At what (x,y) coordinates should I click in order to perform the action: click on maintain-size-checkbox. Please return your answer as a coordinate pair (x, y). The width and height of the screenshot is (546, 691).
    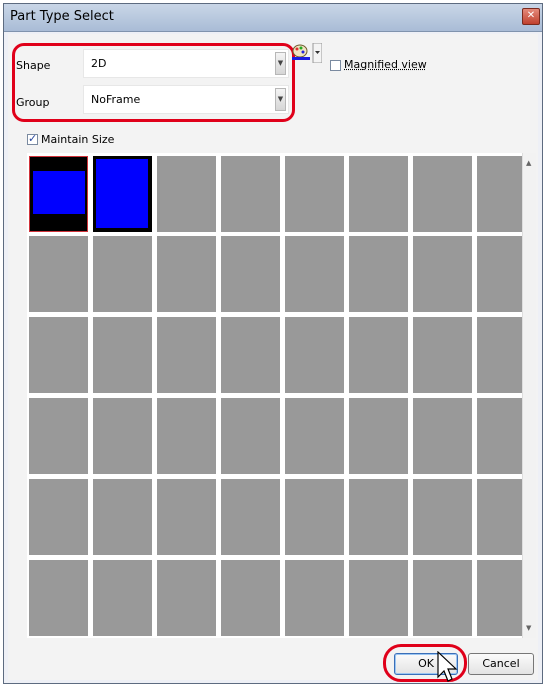
    Looking at the image, I should click on (32, 138).